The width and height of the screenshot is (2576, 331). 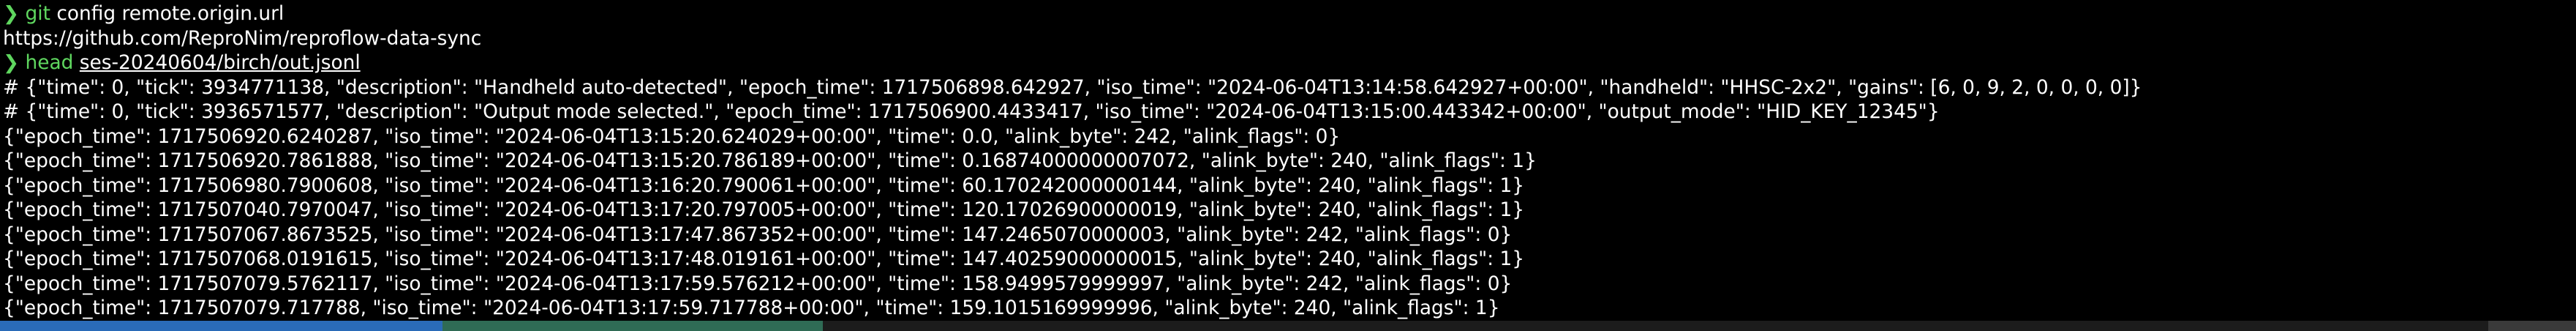 What do you see at coordinates (37, 13) in the screenshot?
I see `command-program: git` at bounding box center [37, 13].